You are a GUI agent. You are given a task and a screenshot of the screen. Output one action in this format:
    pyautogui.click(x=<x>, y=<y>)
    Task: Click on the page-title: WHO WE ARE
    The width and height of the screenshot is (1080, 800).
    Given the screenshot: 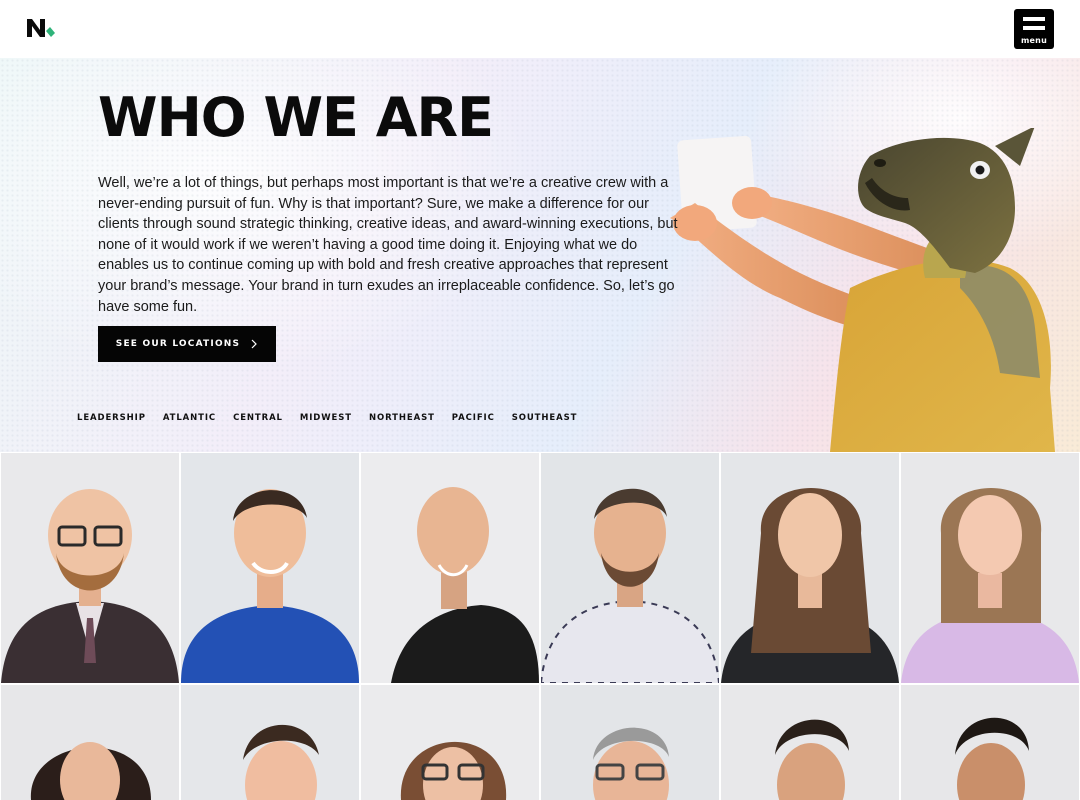 What is the action you would take?
    pyautogui.click(x=296, y=117)
    